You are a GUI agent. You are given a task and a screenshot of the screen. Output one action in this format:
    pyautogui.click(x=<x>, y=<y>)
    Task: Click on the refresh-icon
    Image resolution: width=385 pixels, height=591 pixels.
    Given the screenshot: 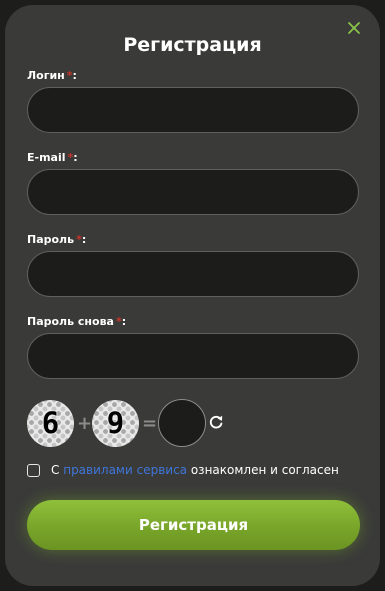 What is the action you would take?
    pyautogui.click(x=216, y=422)
    